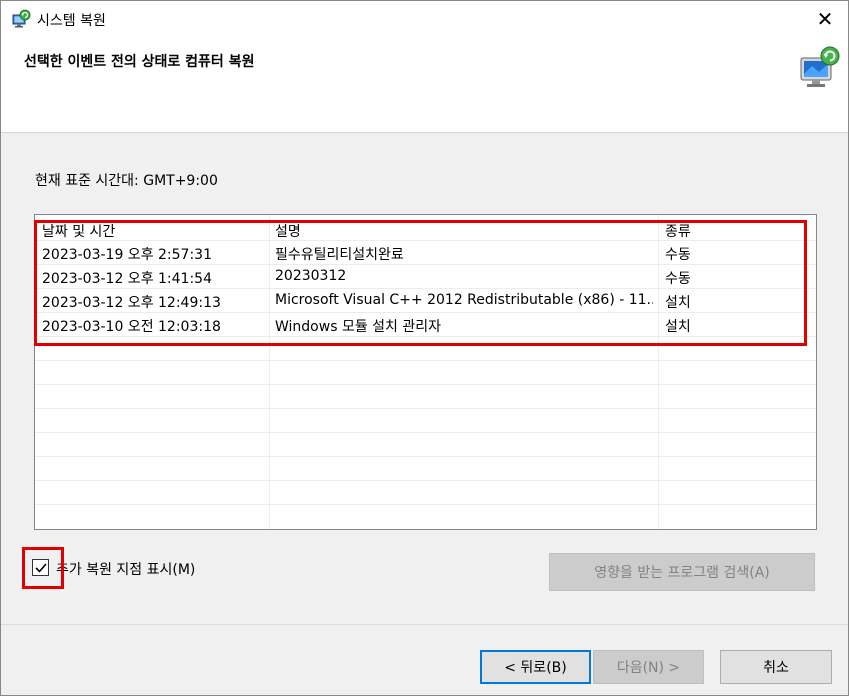 This screenshot has width=849, height=696. I want to click on footer-divider, so click(424, 624).